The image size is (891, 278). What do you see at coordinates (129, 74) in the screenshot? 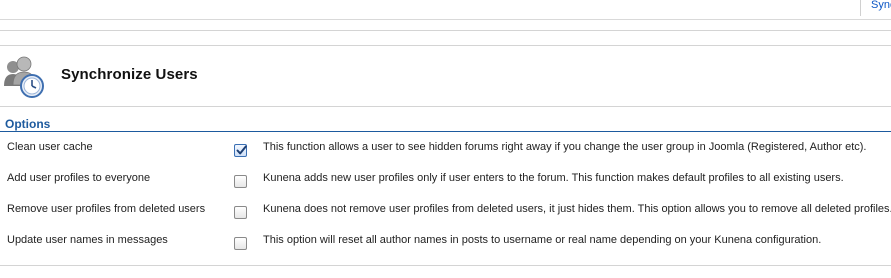
I see `page-title: Synchronize Users` at bounding box center [129, 74].